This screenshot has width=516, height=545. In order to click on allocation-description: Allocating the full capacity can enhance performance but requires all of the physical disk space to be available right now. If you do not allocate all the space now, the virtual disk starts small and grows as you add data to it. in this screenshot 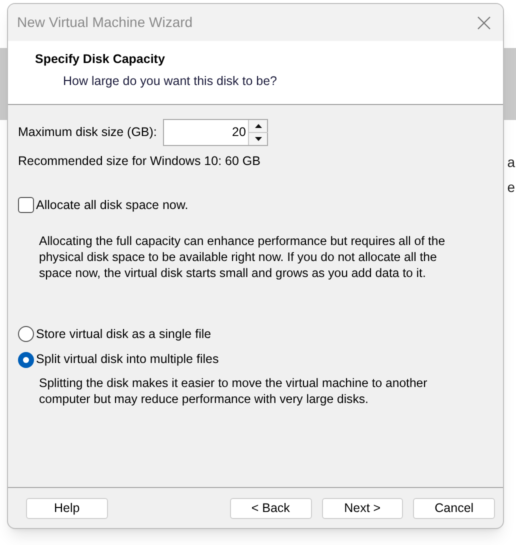, I will do `click(242, 256)`.